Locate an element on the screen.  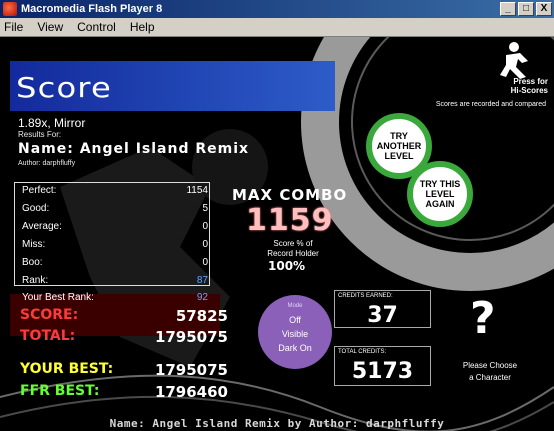
ffr-best-value: 1796460 is located at coordinates (191, 392).